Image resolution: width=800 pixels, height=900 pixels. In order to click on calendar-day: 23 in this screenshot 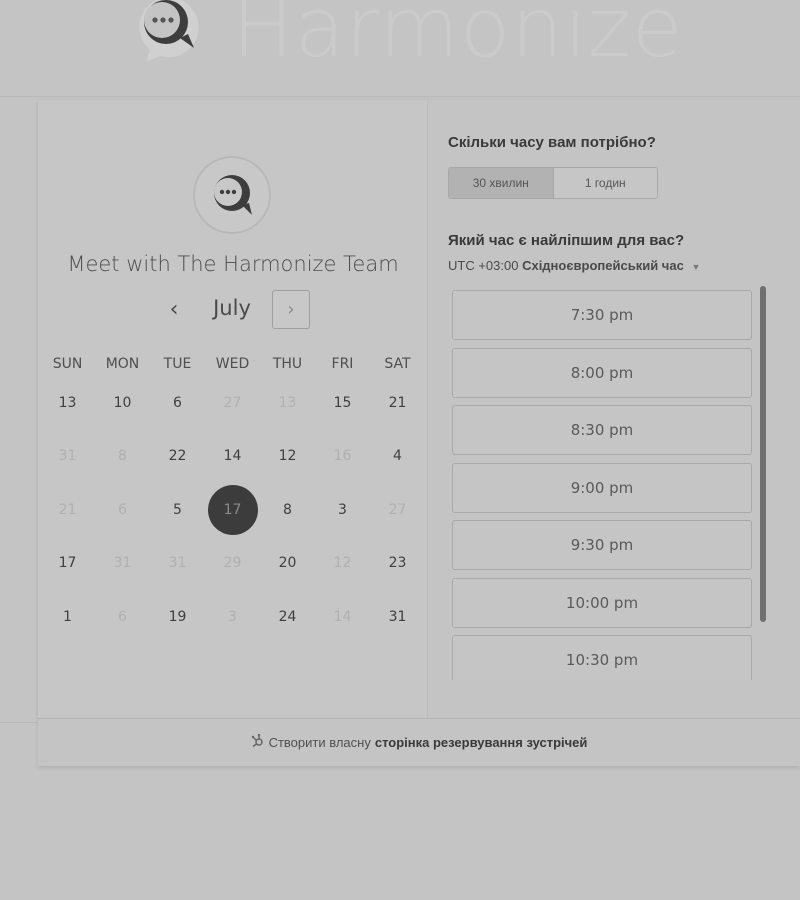, I will do `click(397, 564)`.